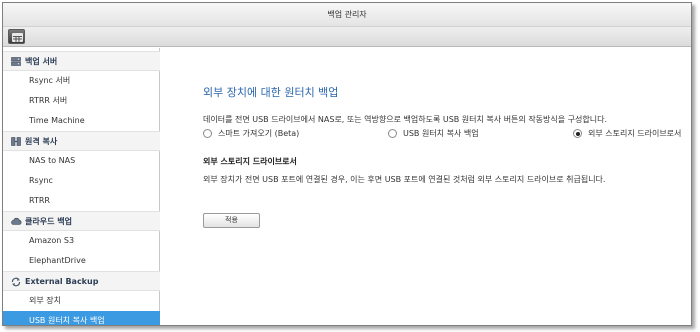 The width and height of the screenshot is (700, 332). I want to click on sidebar-item-rsync: Rsync, so click(81, 181).